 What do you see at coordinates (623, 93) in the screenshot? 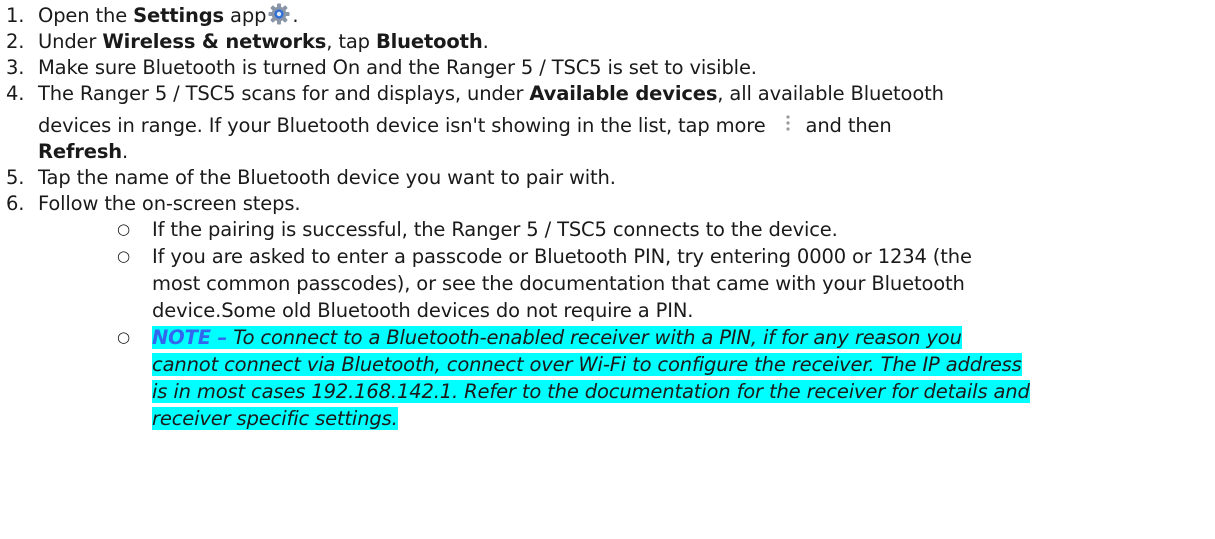
I see `available-devices-label: Available devices` at bounding box center [623, 93].